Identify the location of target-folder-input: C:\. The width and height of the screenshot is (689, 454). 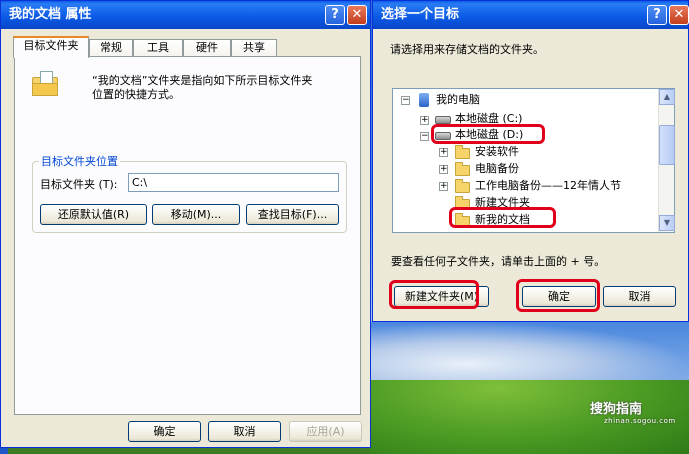
(233, 182).